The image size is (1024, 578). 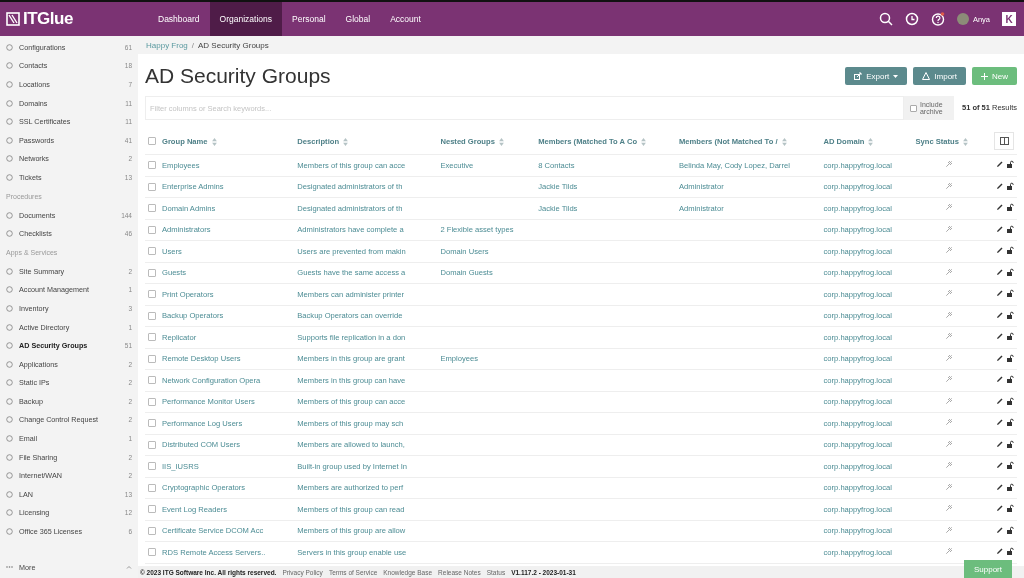 I want to click on nav-tab: Organizations, so click(x=246, y=19).